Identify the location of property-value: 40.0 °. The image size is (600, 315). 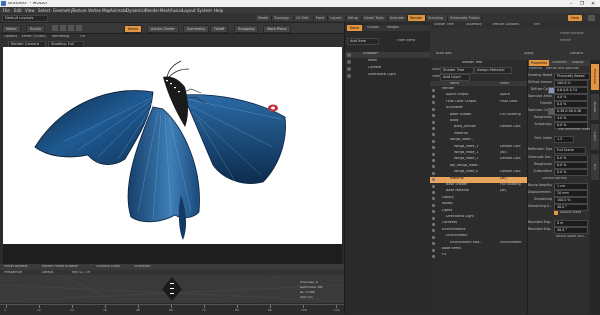
(571, 230).